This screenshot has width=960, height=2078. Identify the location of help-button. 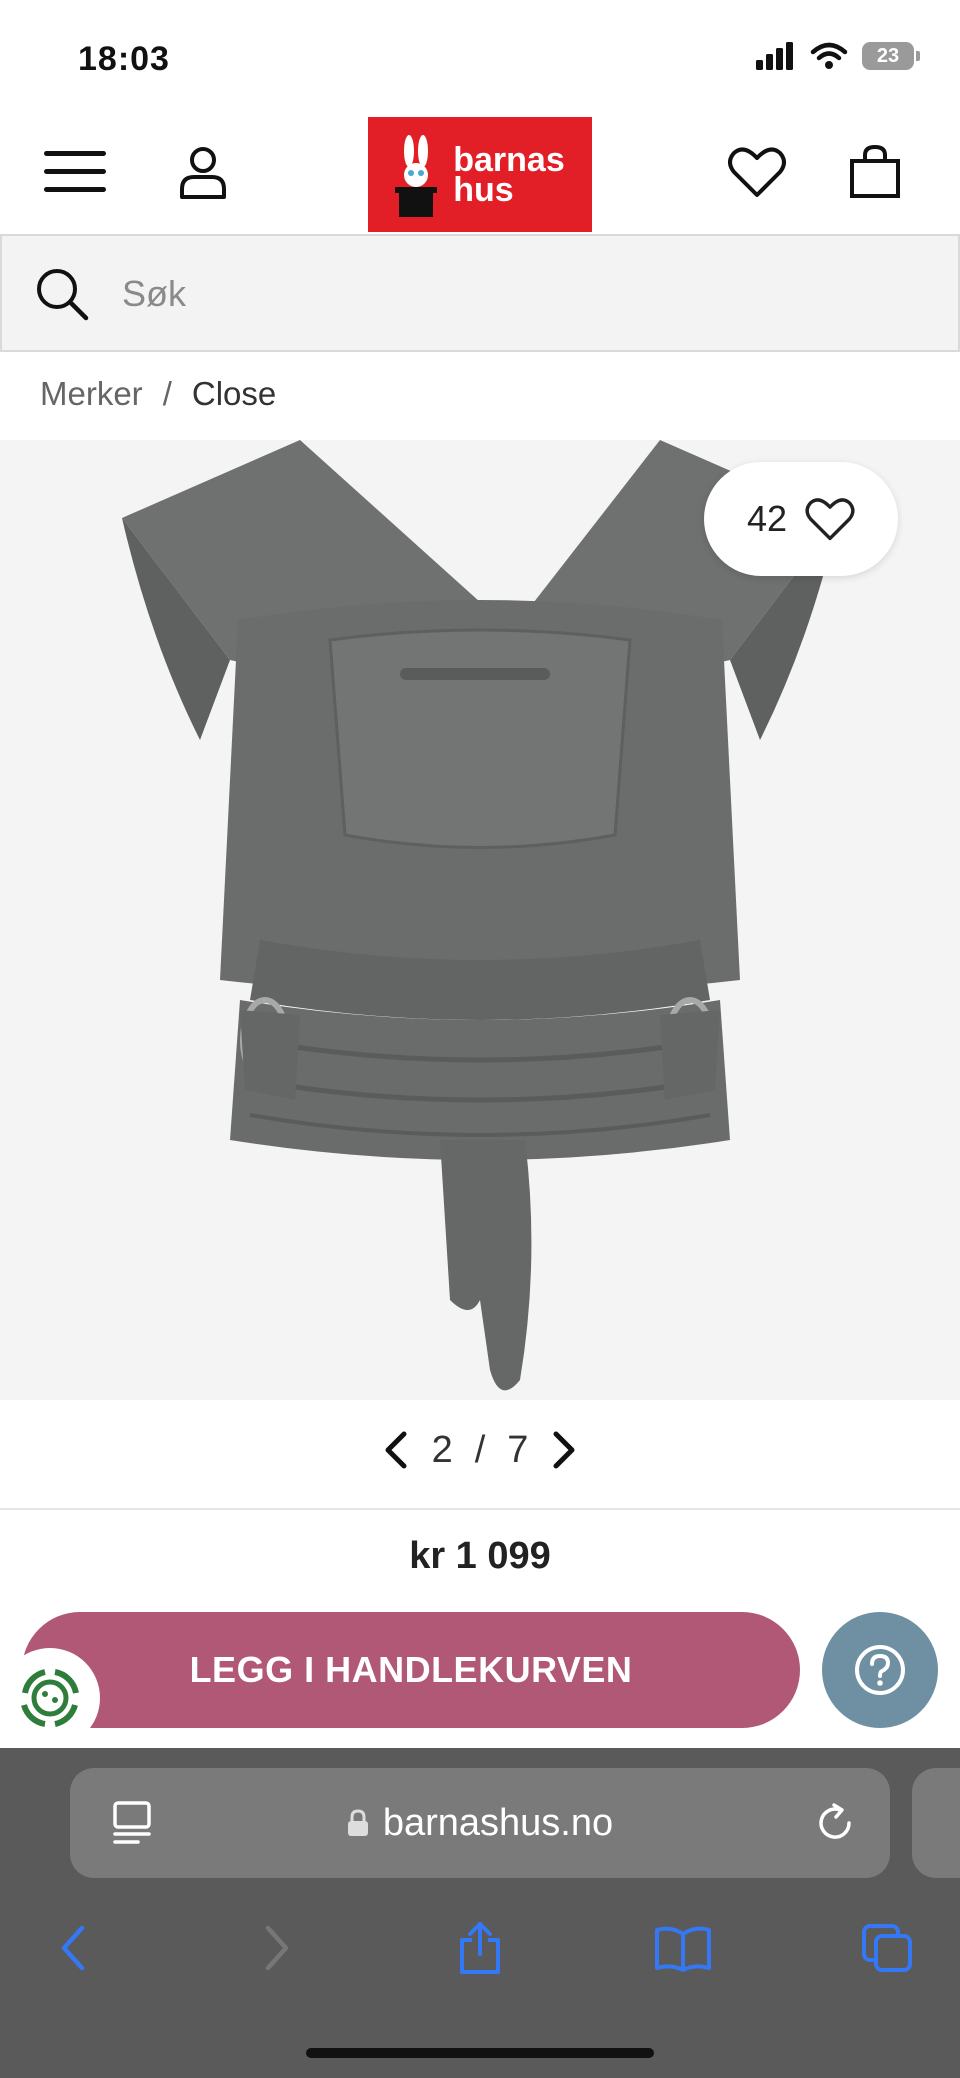
(880, 1670).